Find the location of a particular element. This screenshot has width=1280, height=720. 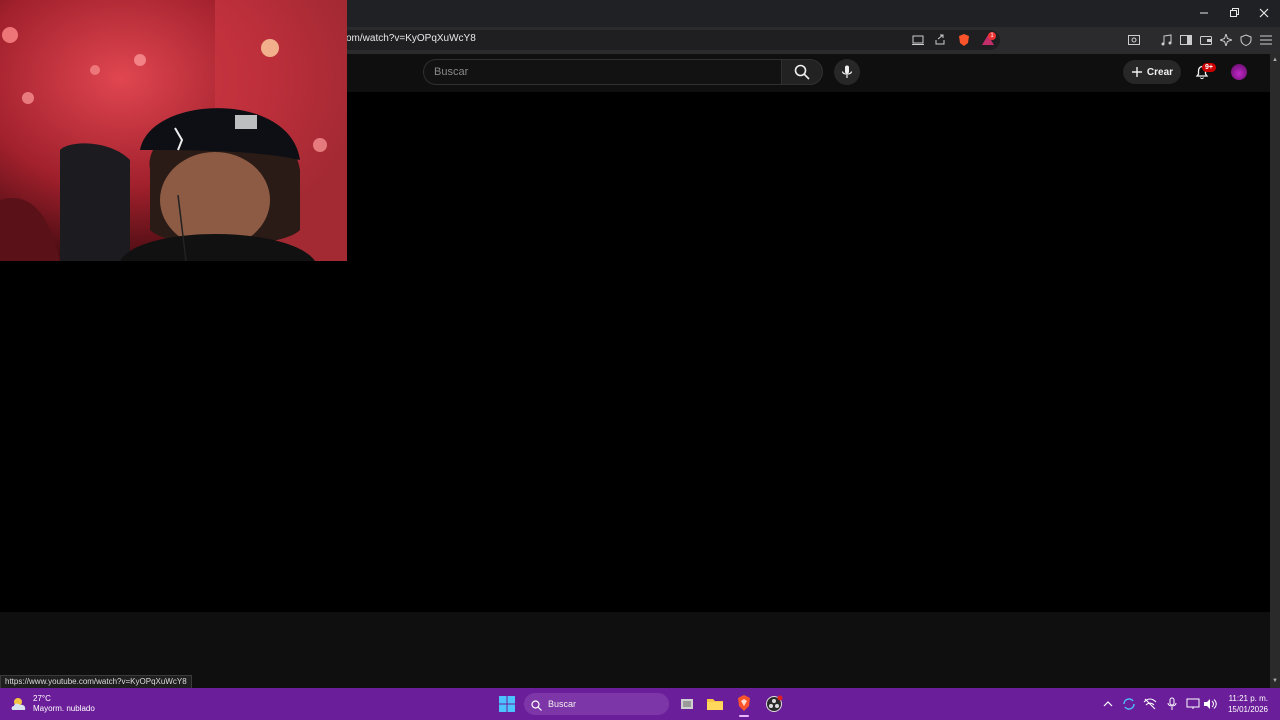

vpn-button is located at coordinates (1246, 40).